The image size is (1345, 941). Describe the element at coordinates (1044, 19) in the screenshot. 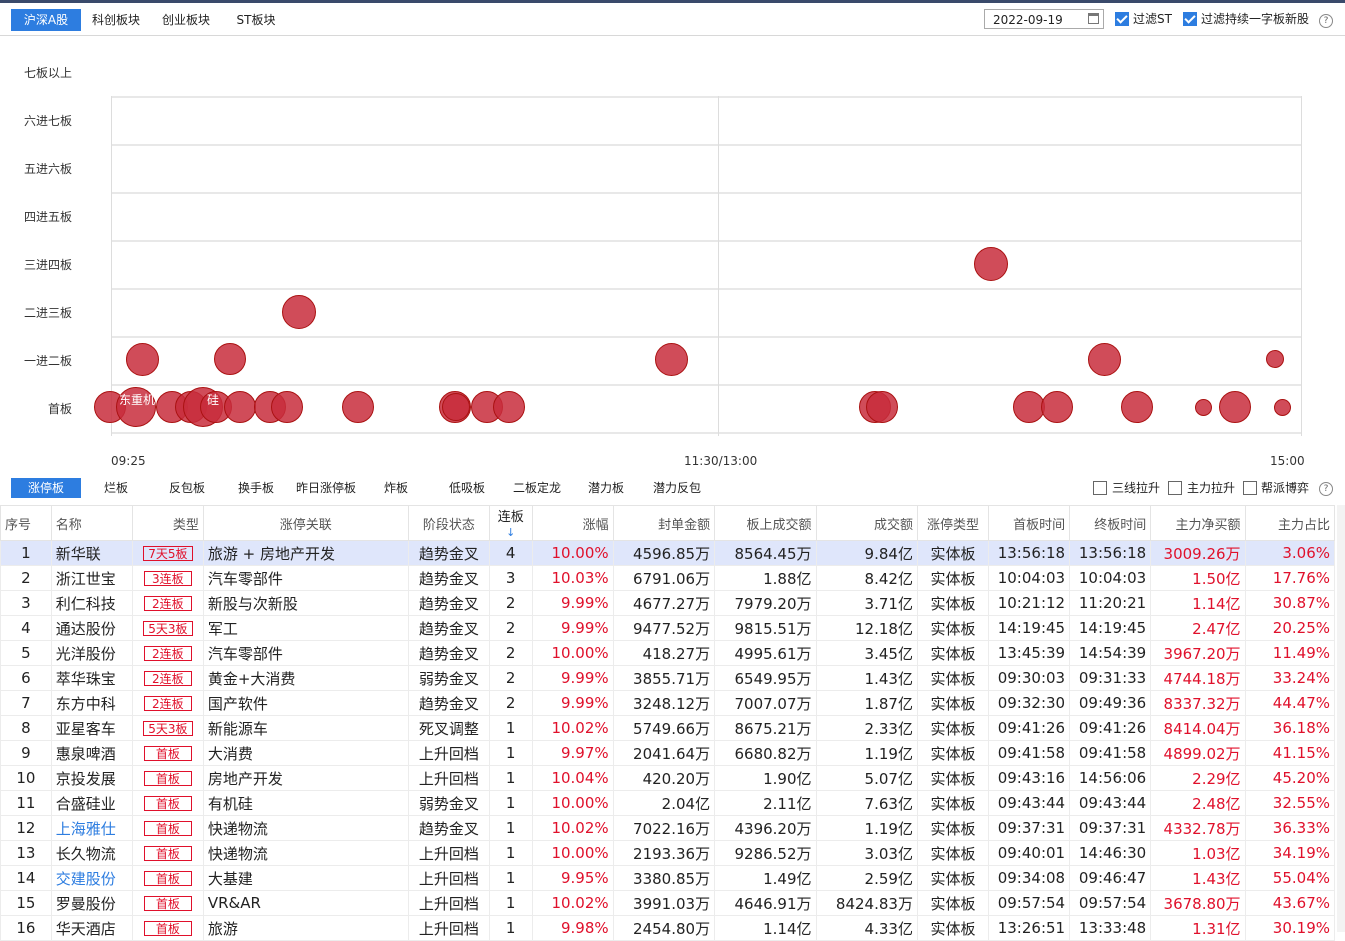

I see `date-picker: 2022-09-19` at that location.